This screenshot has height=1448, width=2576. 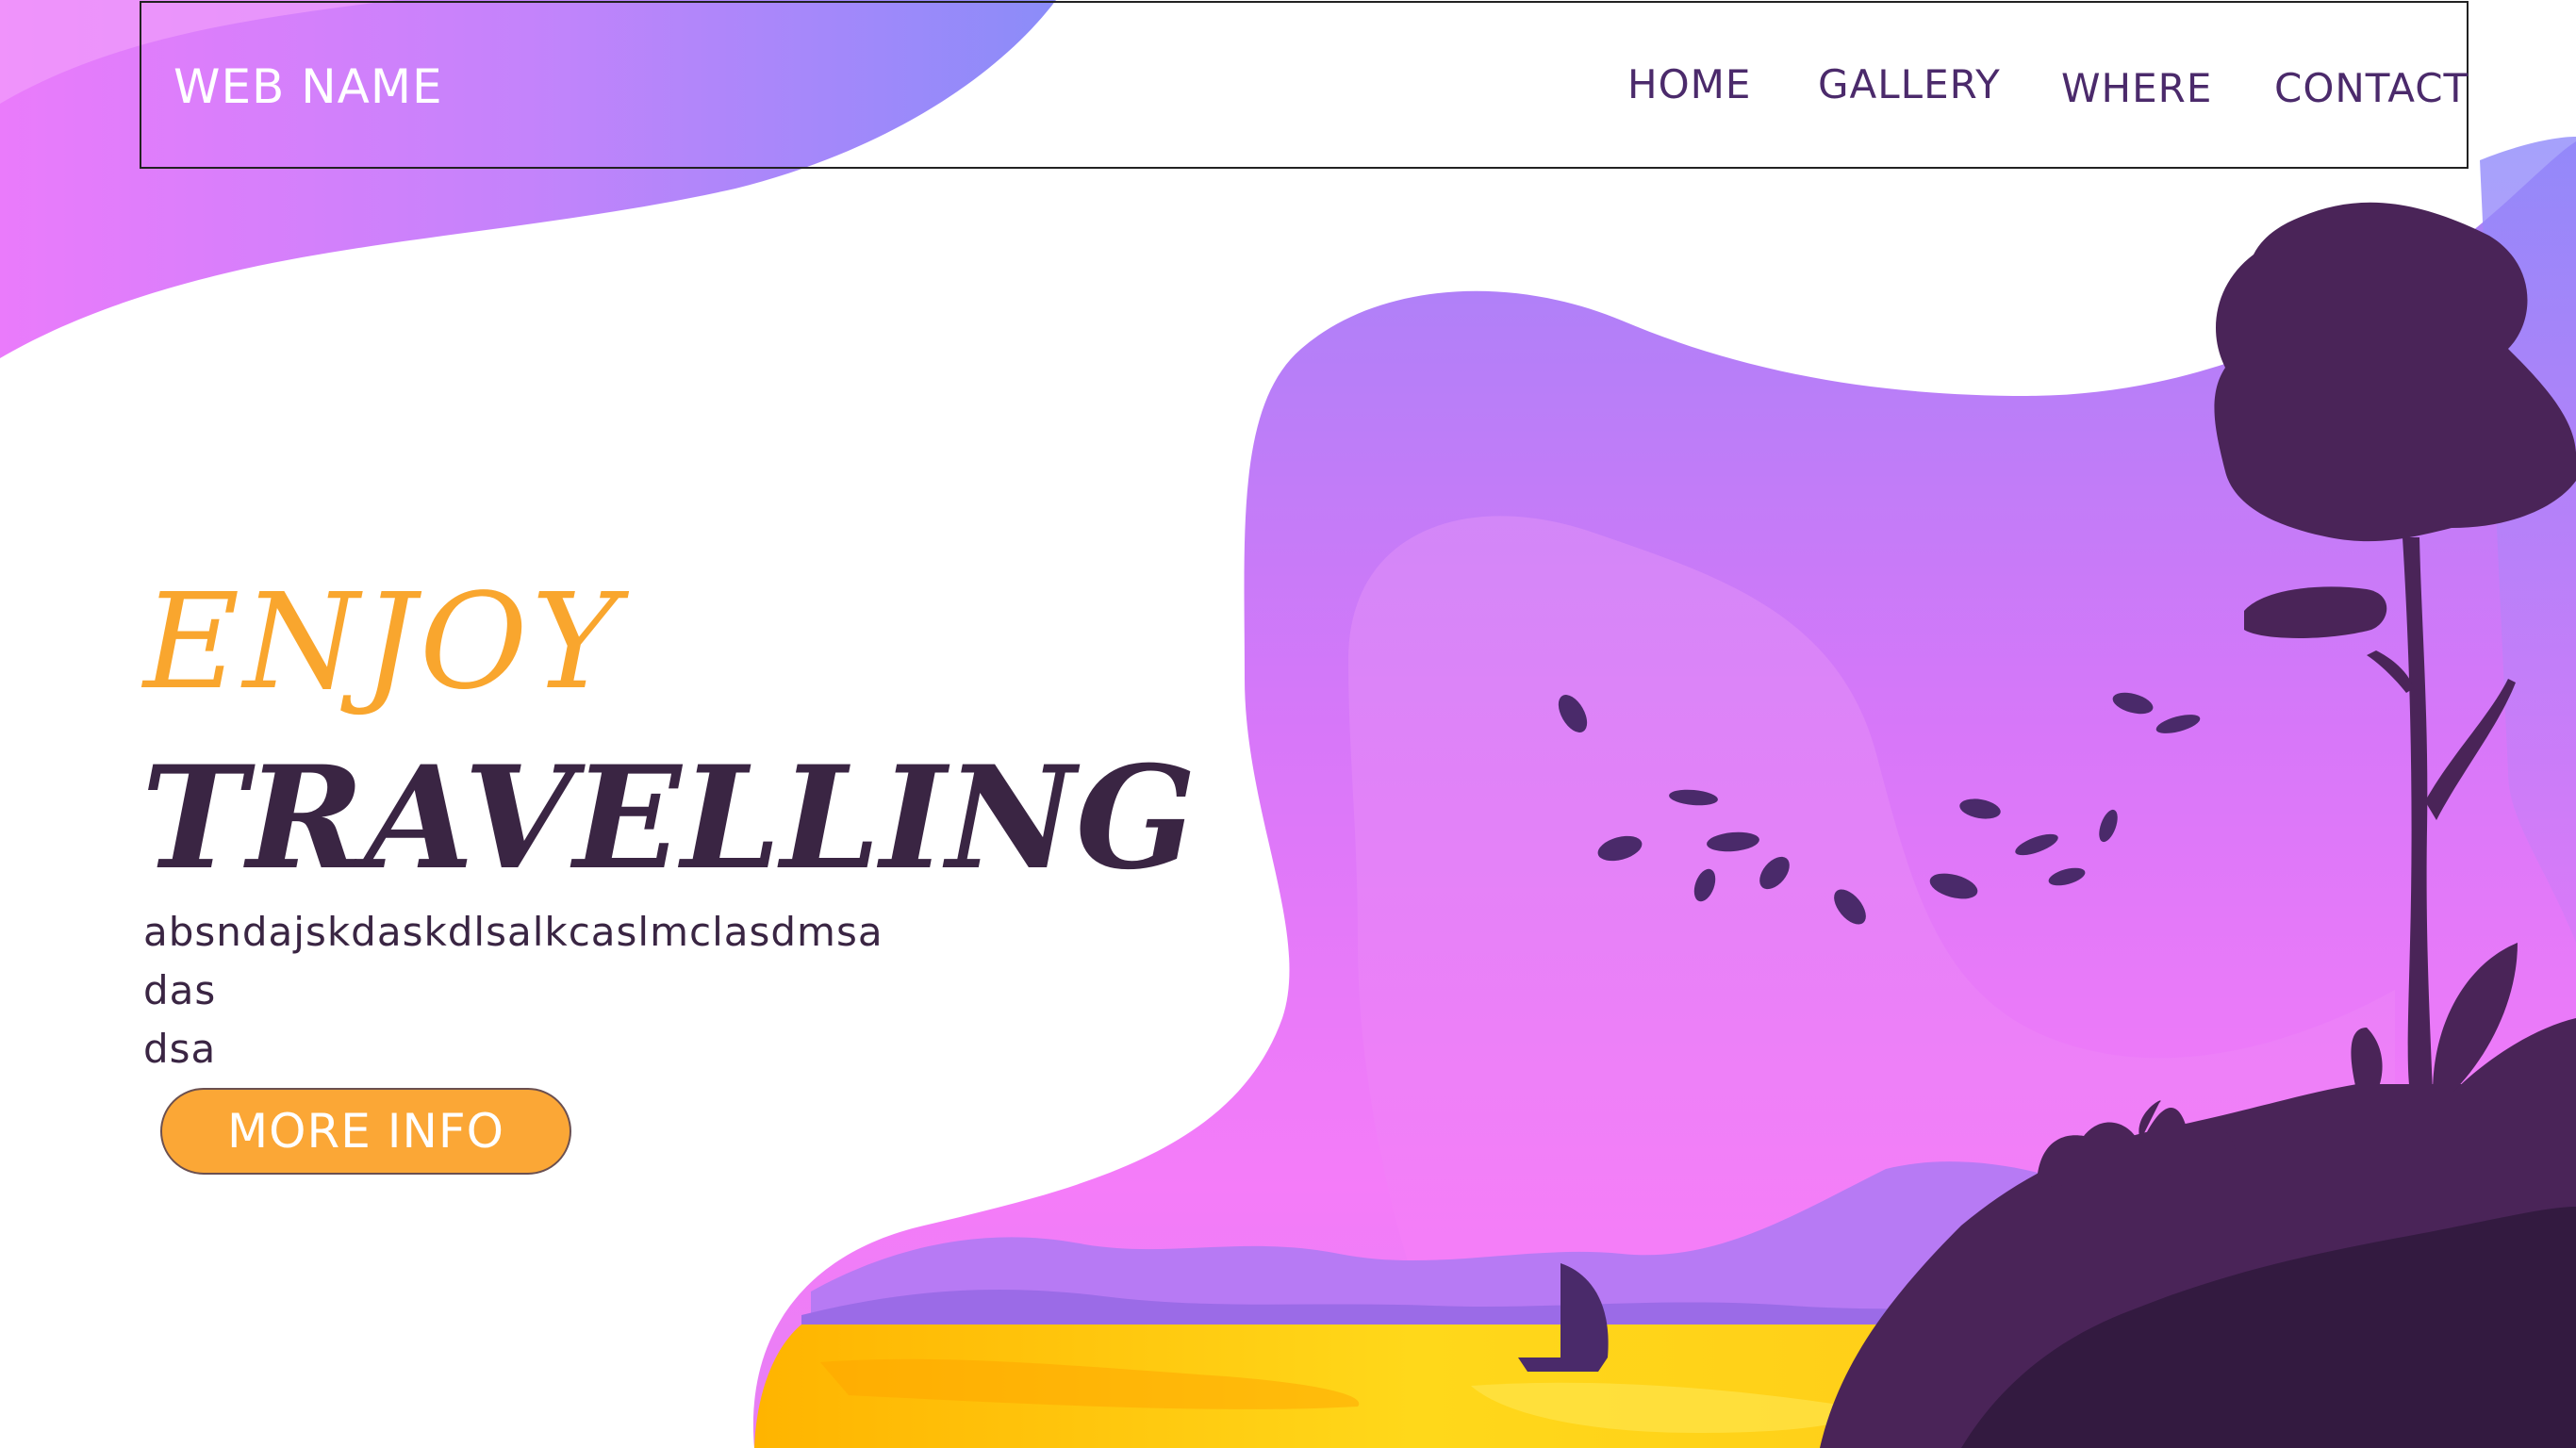 What do you see at coordinates (308, 86) in the screenshot?
I see `brand-logo-link: WEB NAME` at bounding box center [308, 86].